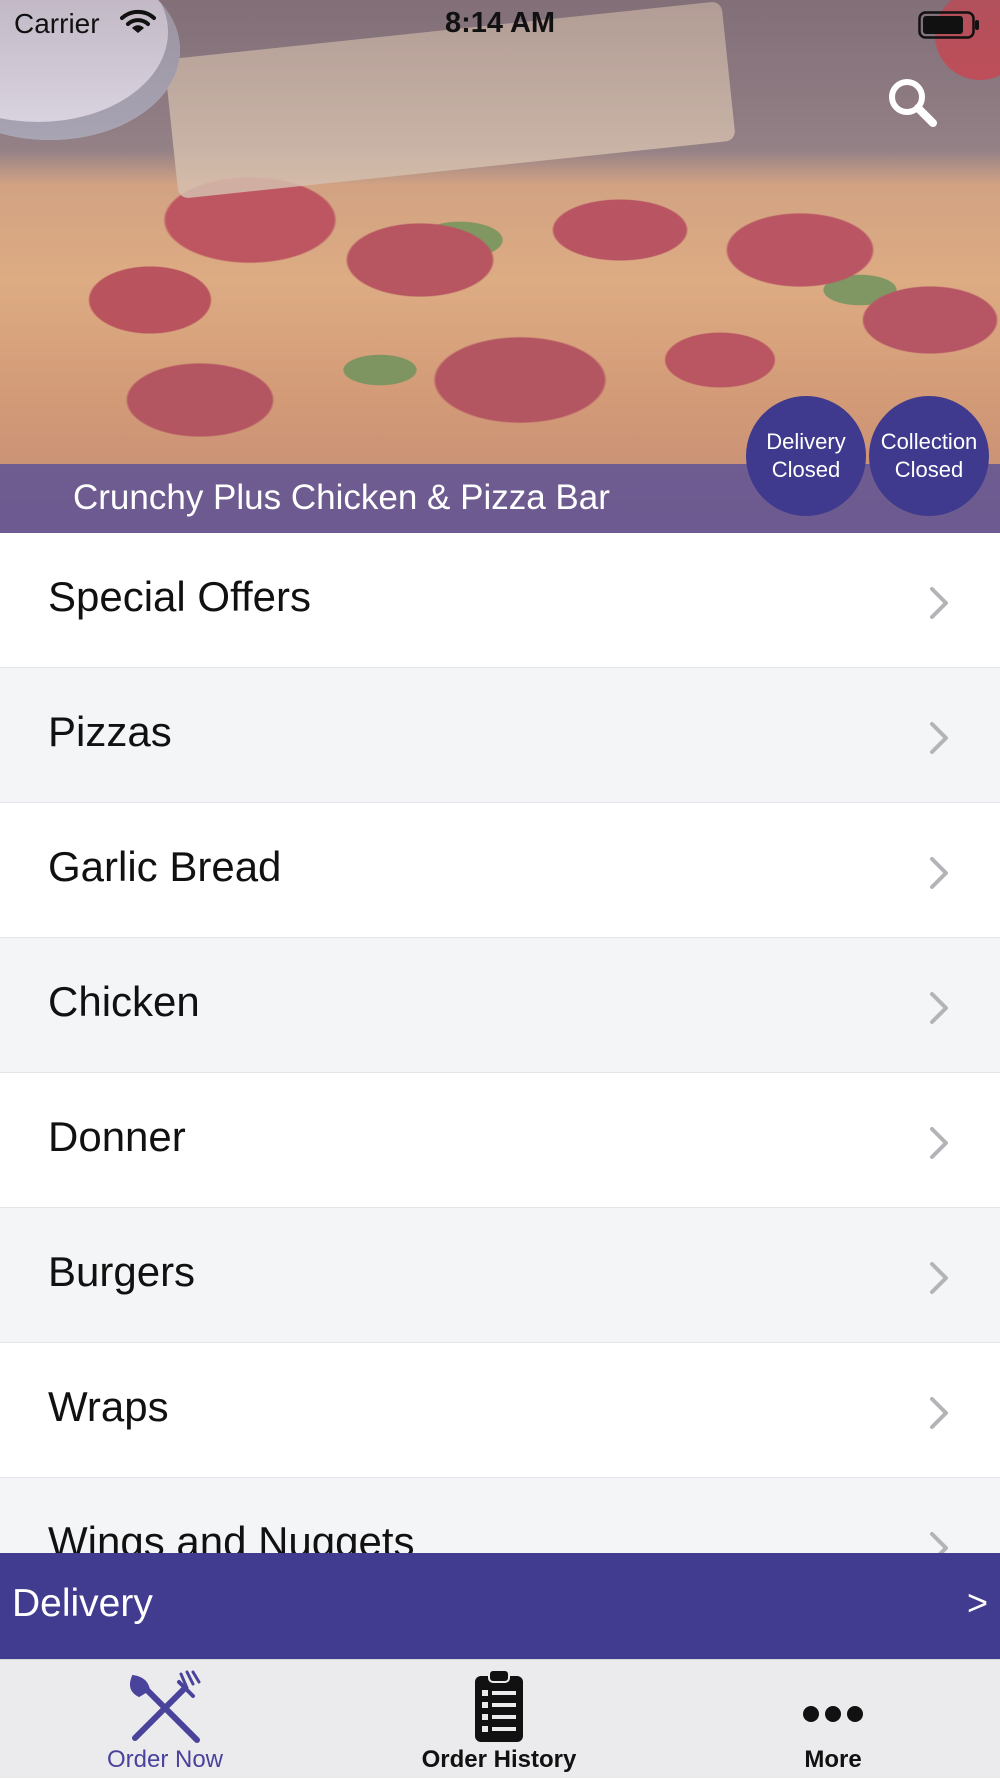  I want to click on delivery-mode-label: Delivery, so click(82, 1603).